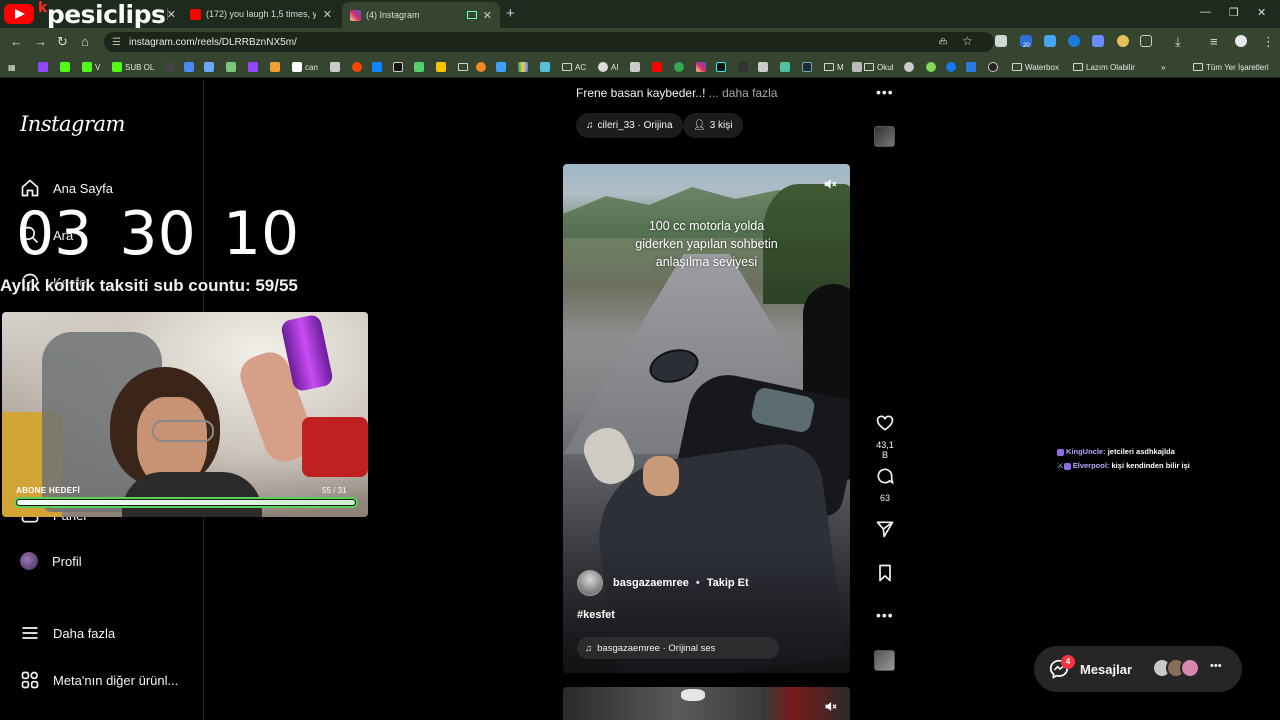 This screenshot has height=720, width=1280. I want to click on minimize-button: —, so click(1205, 12).